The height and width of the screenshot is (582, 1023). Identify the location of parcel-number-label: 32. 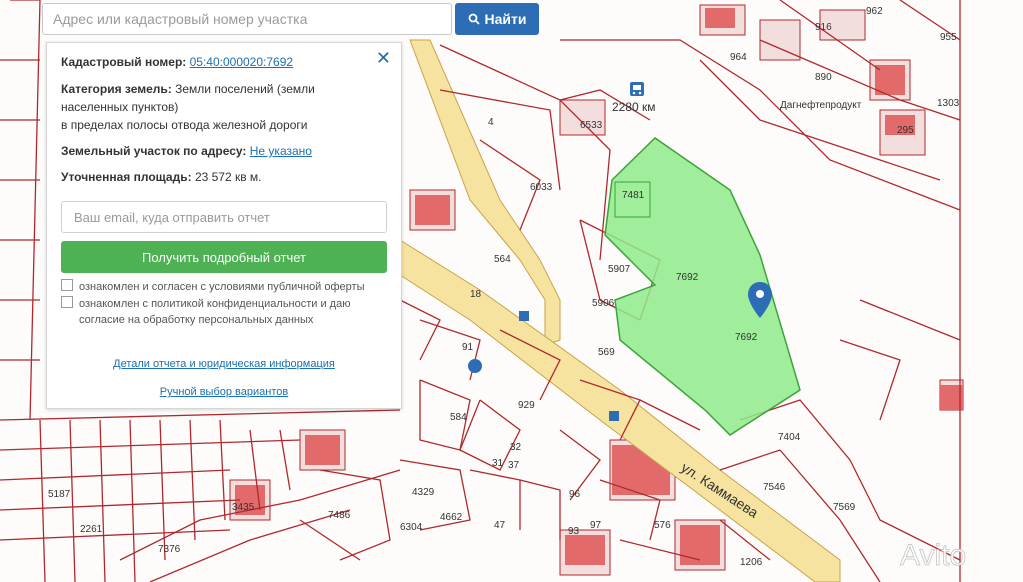
(516, 447).